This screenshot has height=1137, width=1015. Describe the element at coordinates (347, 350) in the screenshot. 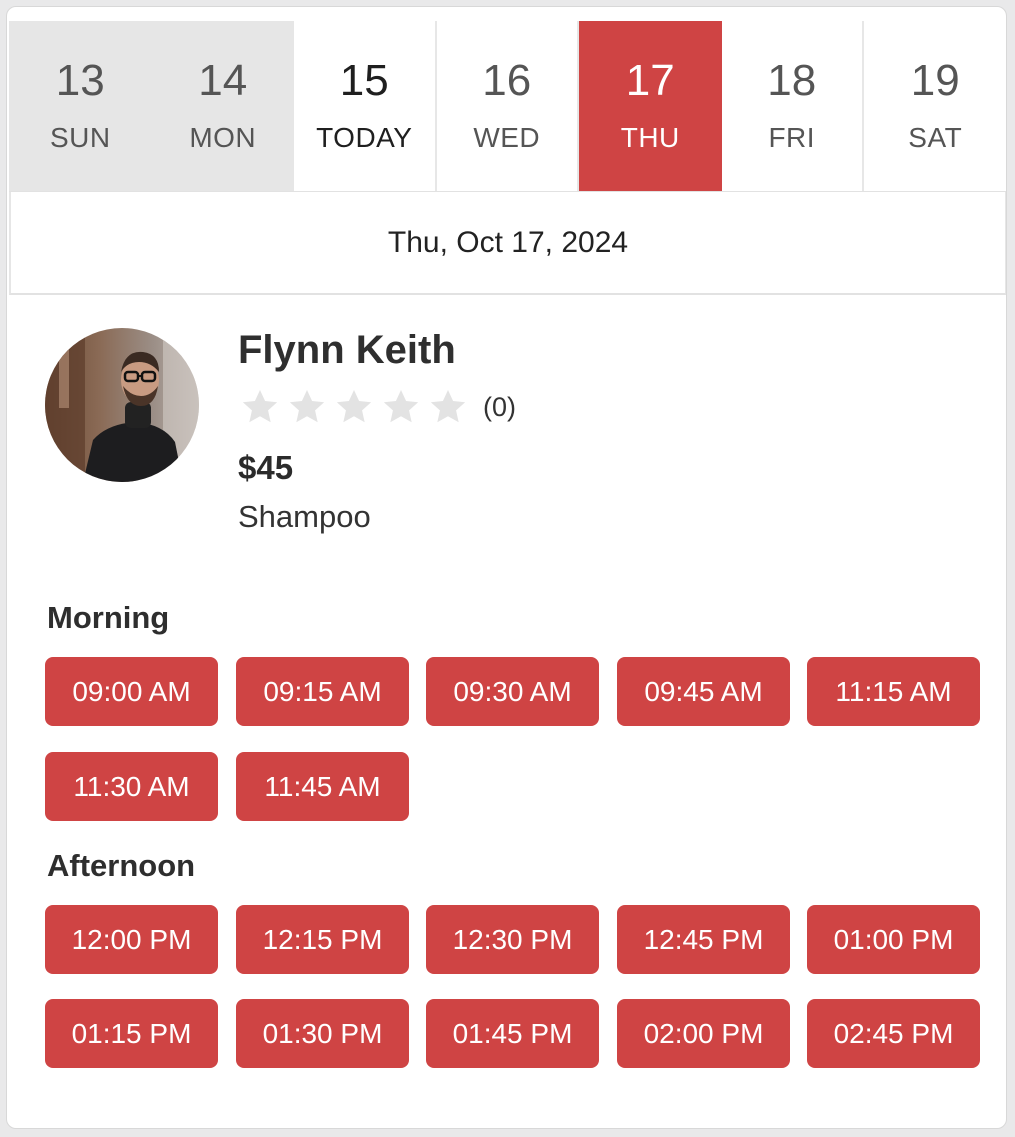

I see `provider-name: Flynn Keith` at that location.